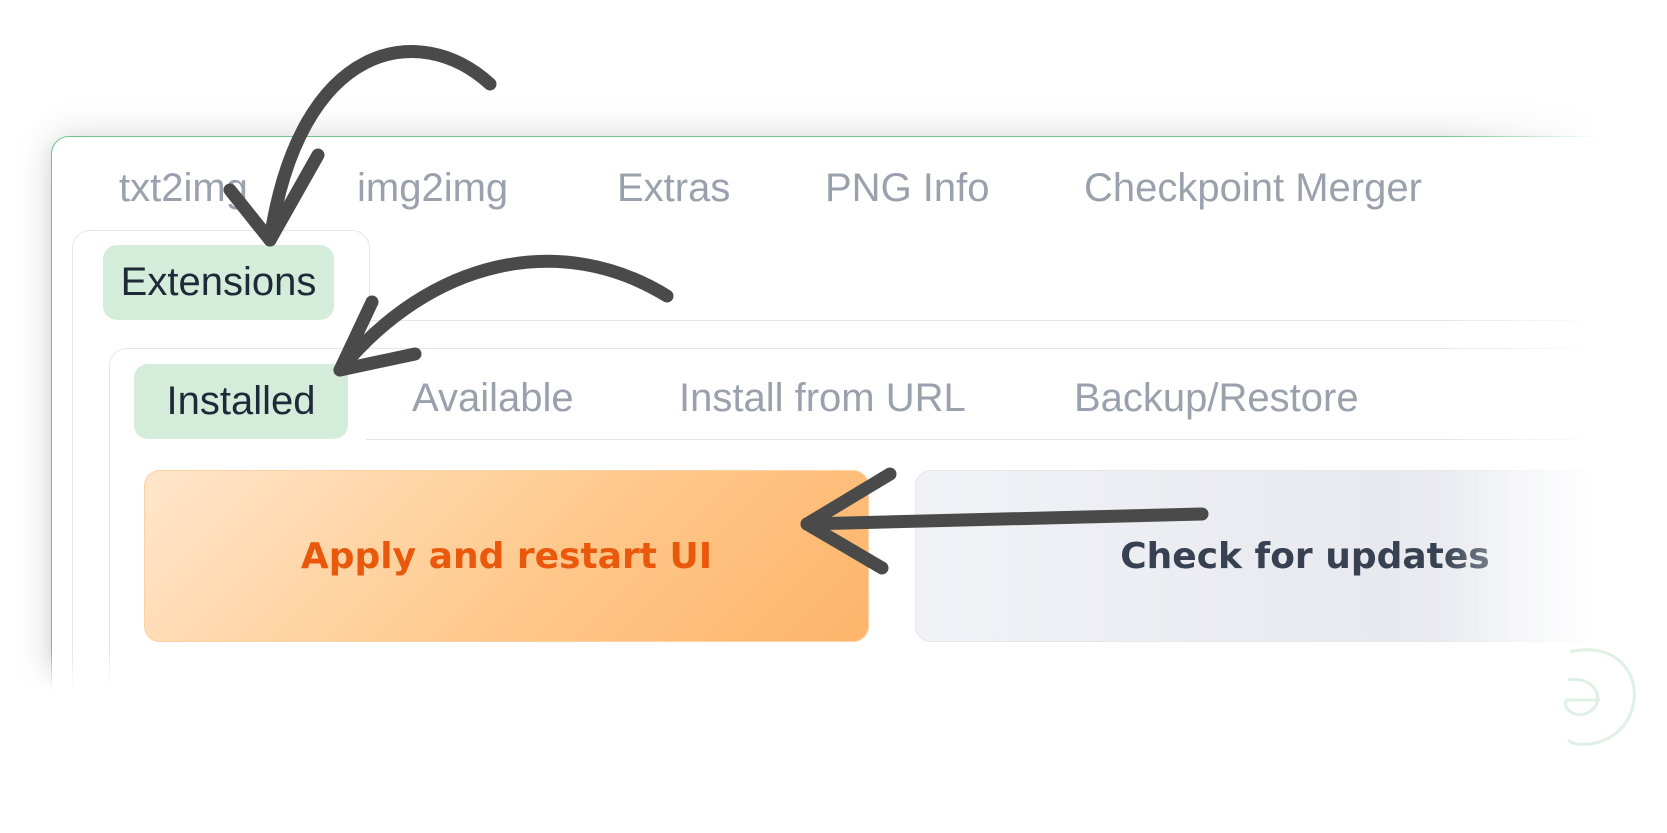 The image size is (1667, 833). What do you see at coordinates (822, 398) in the screenshot?
I see `tab-install-from-url: Install from URL` at bounding box center [822, 398].